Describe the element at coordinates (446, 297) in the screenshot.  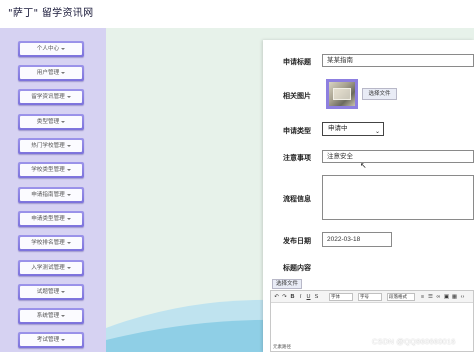
I see `image-icon: ▣` at that location.